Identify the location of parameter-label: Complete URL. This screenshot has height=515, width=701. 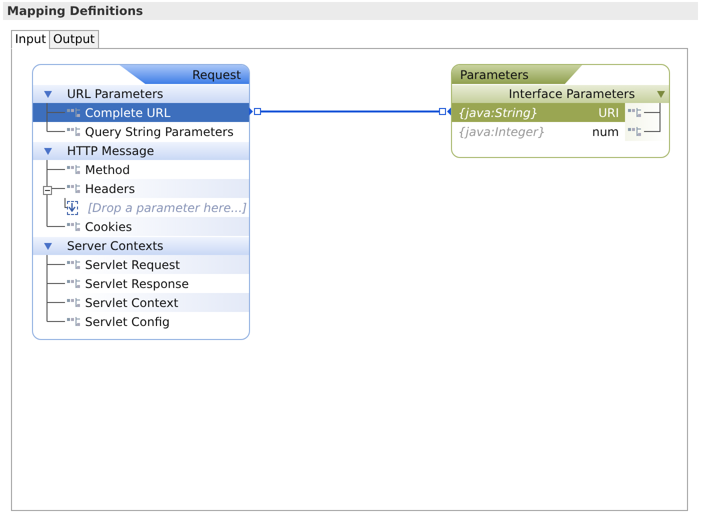
(128, 112).